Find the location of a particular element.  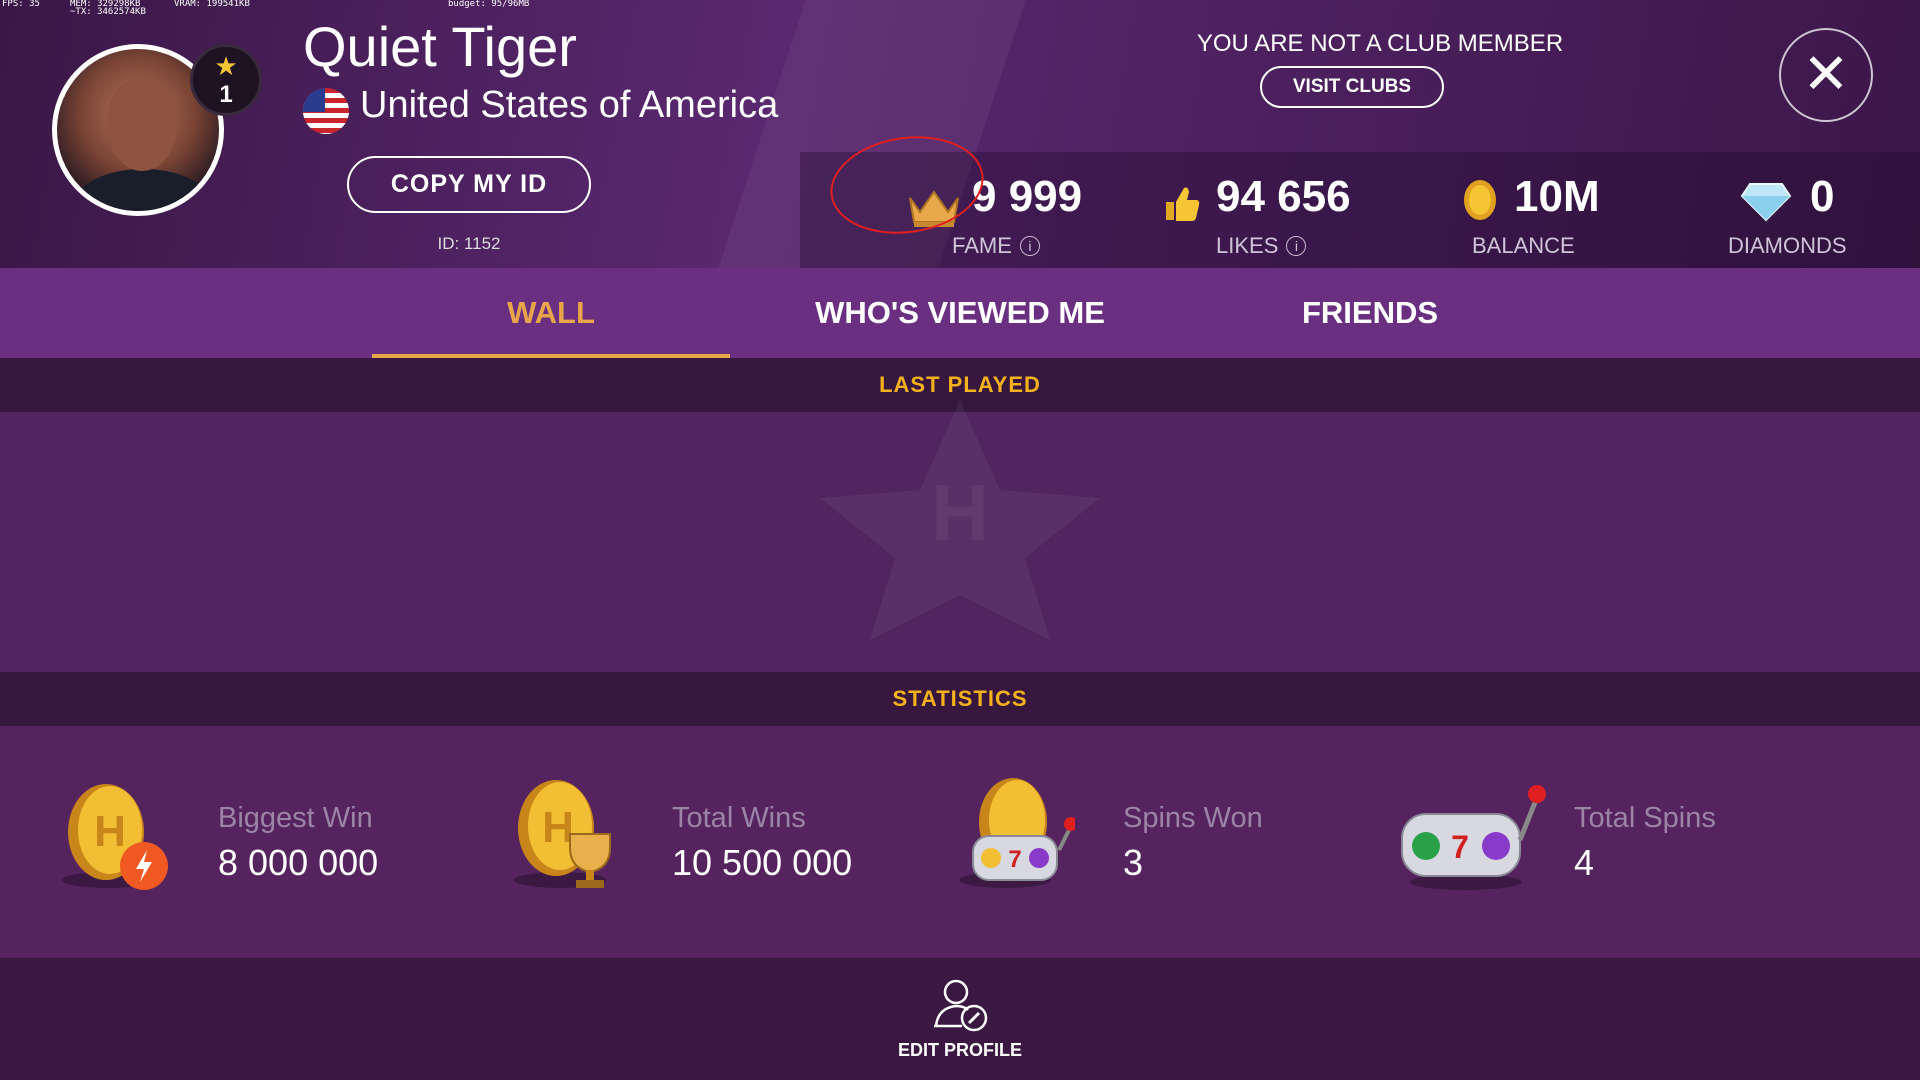

balance-value: 10M is located at coordinates (1557, 196).